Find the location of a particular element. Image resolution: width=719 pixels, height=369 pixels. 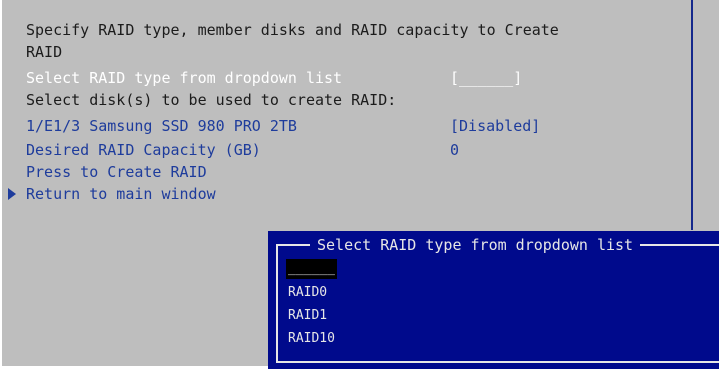

select-raid-type-label: Select RAID type from dropdown list is located at coordinates (184, 78).